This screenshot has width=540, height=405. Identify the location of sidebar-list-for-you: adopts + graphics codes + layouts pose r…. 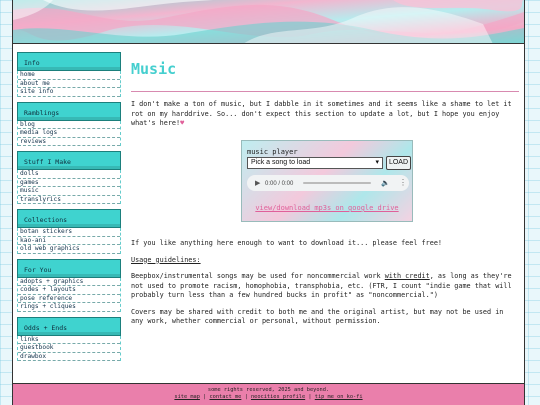
(69, 294).